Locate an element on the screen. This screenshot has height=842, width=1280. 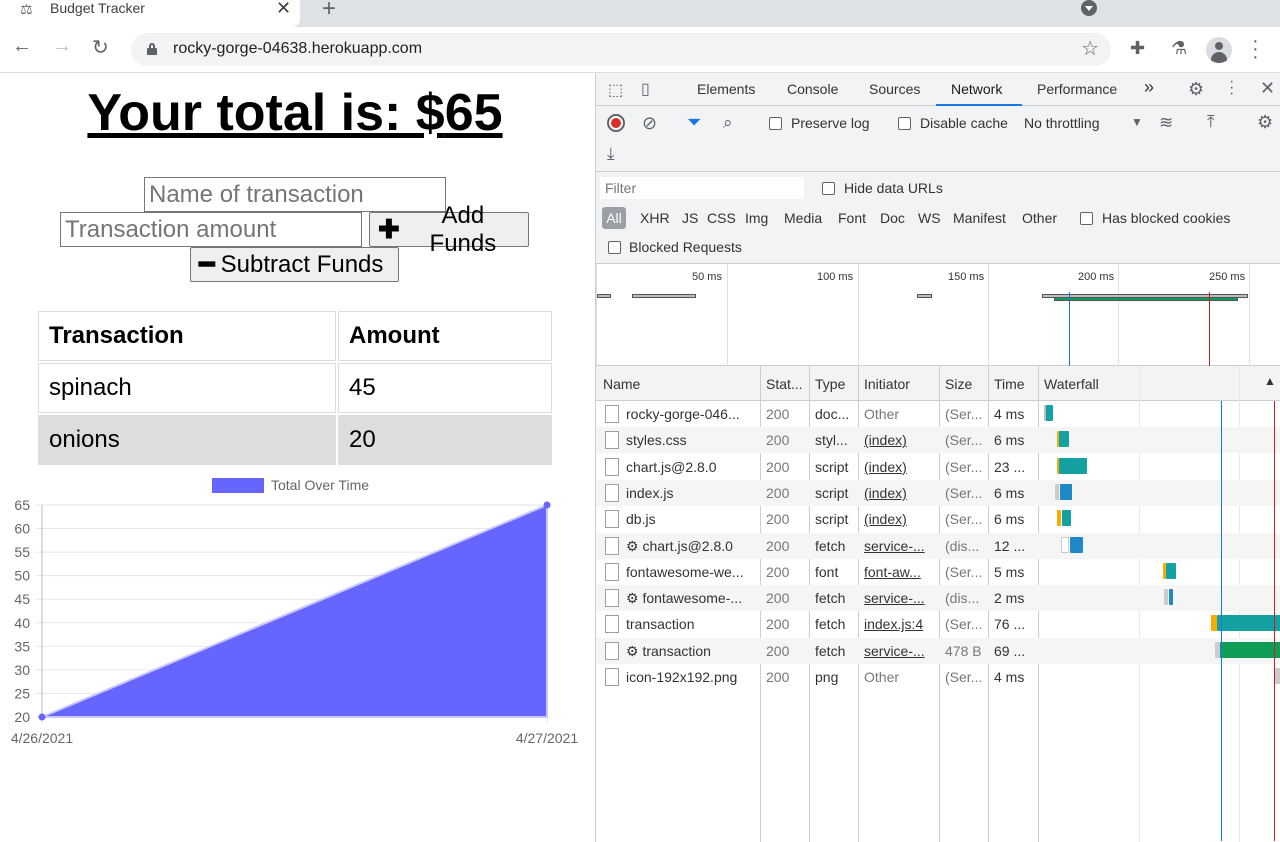
disable-cache-checkbox is located at coordinates (904, 123).